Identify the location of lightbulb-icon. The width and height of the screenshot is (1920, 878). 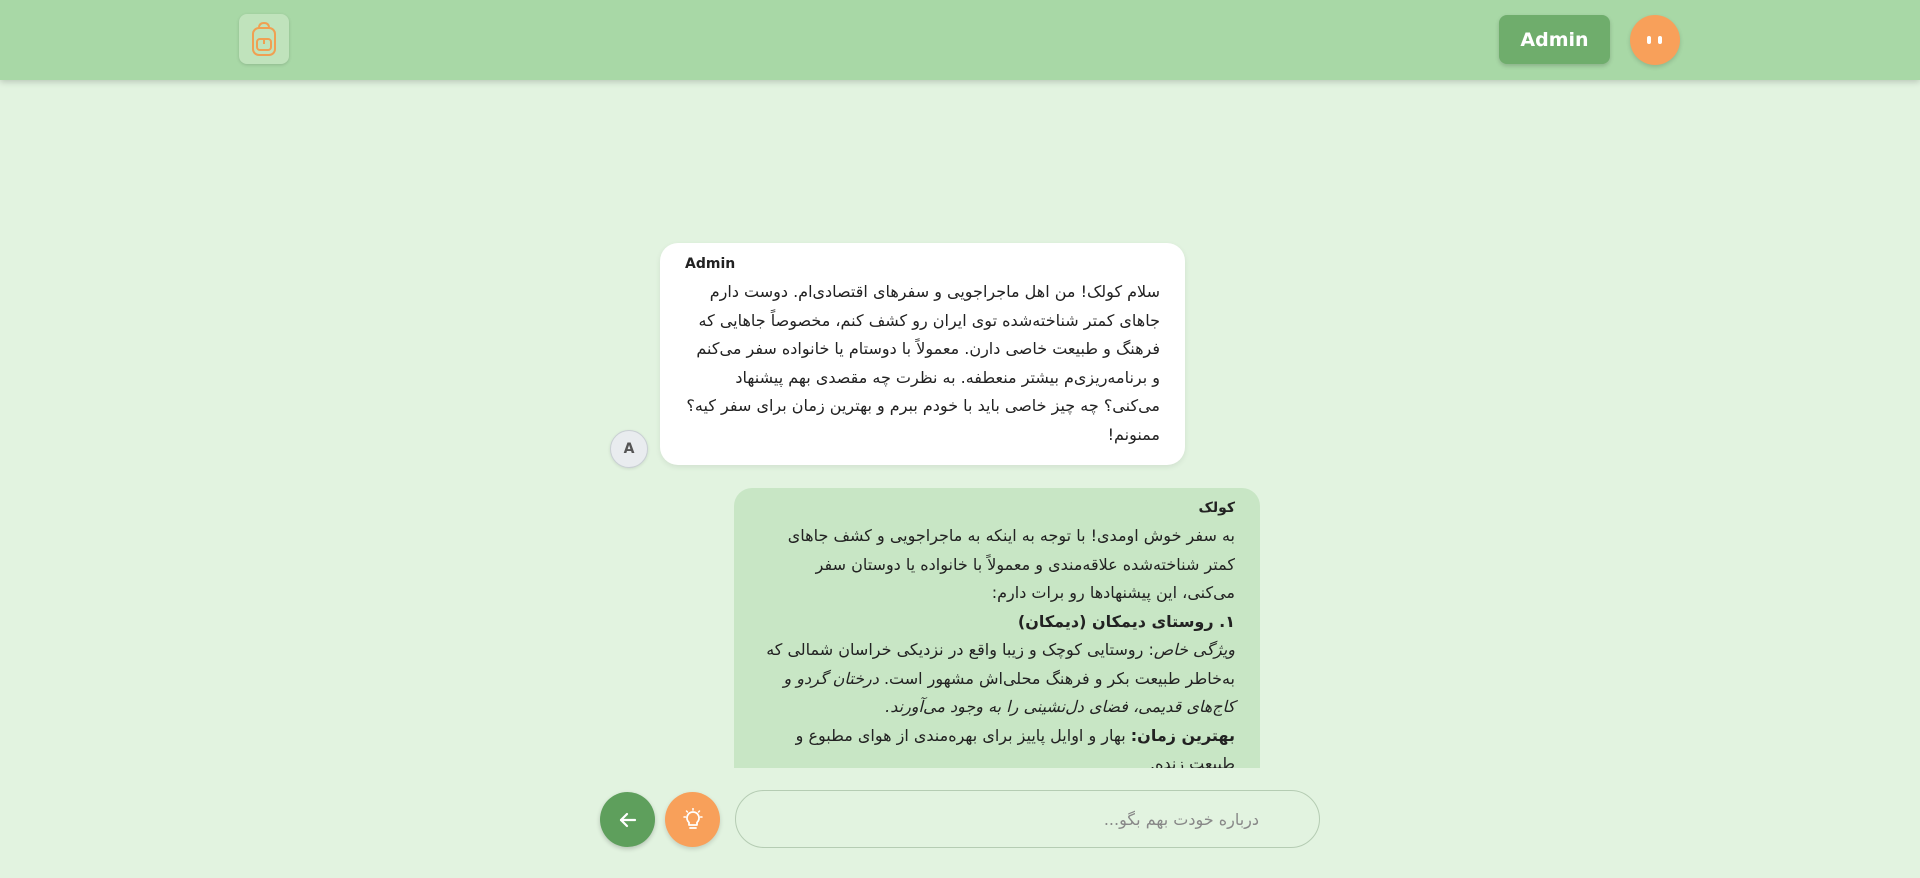
(692, 818).